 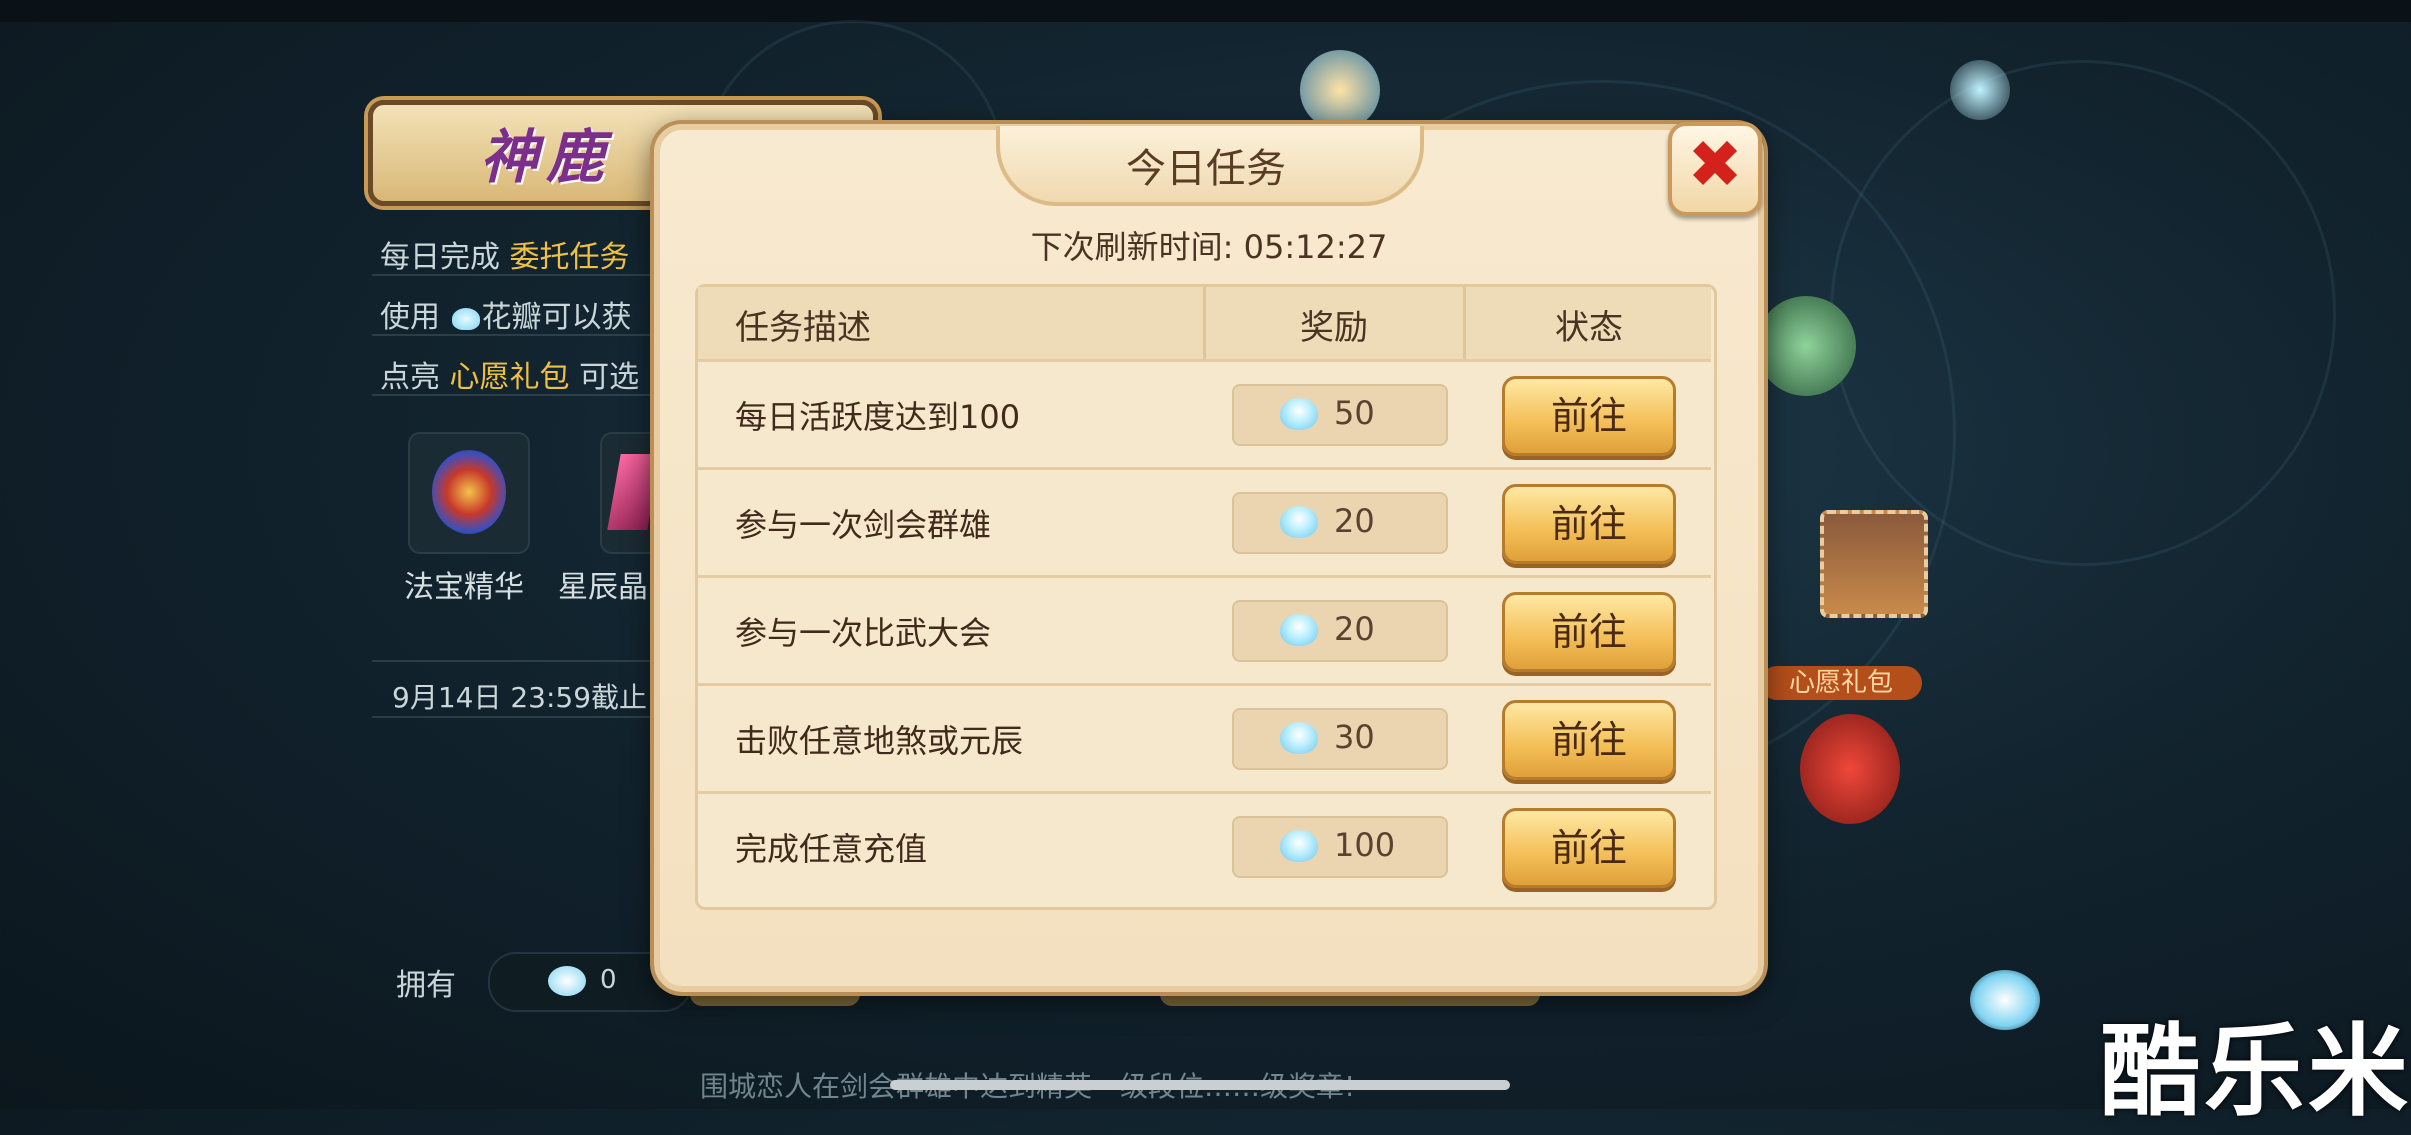 What do you see at coordinates (1806, 346) in the screenshot?
I see `jade-icon` at bounding box center [1806, 346].